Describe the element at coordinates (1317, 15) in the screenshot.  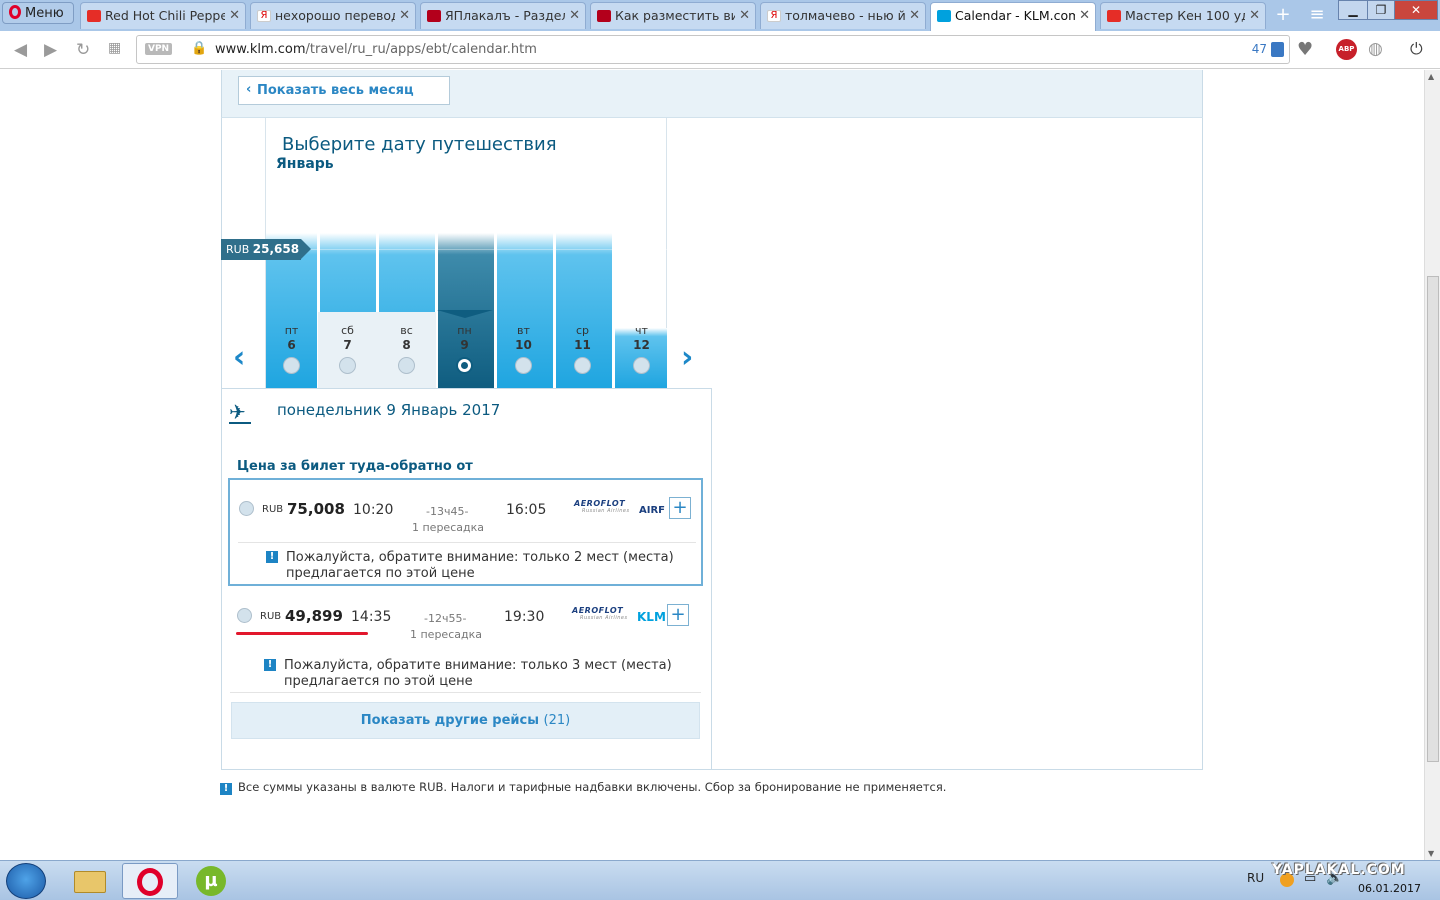
I see `tab-menu-icon: ≡` at that location.